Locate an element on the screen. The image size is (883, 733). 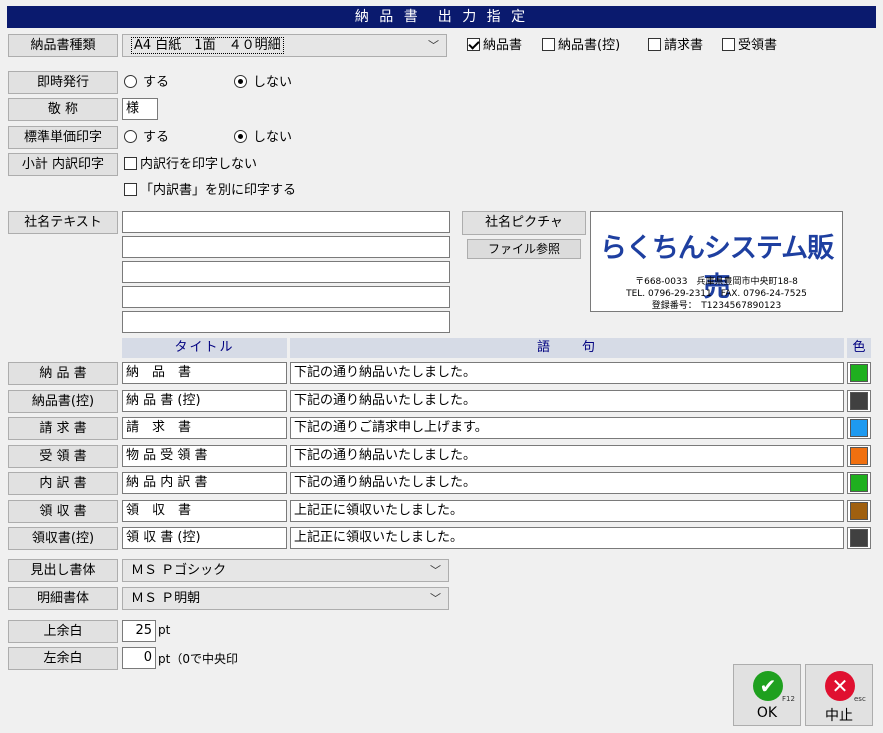
check-juryosho: 受領書 is located at coordinates (749, 46).